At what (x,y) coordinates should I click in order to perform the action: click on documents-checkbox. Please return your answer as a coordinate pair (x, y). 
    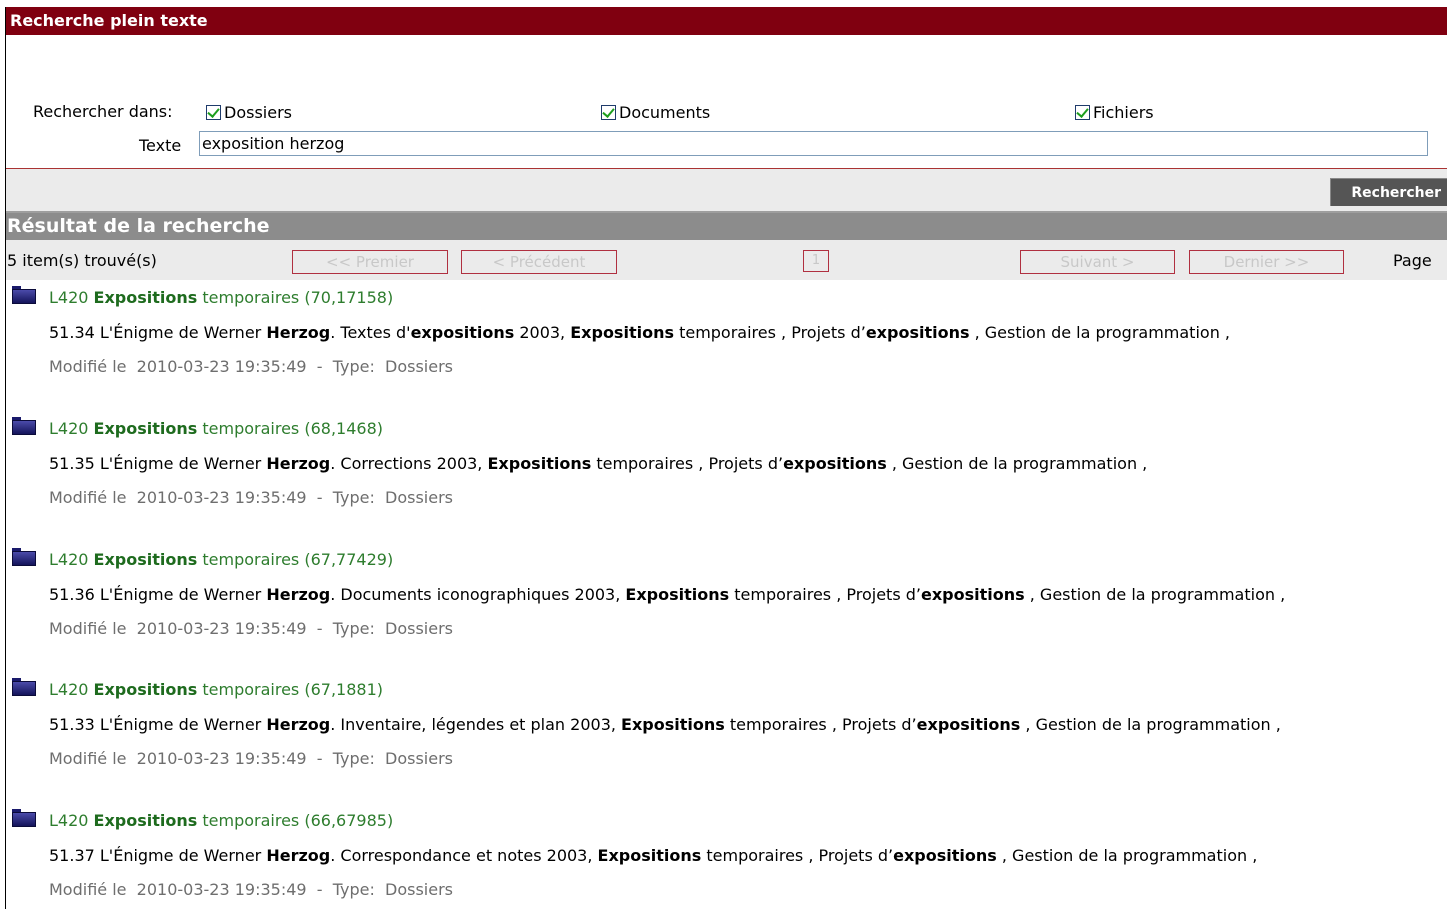
    Looking at the image, I should click on (608, 112).